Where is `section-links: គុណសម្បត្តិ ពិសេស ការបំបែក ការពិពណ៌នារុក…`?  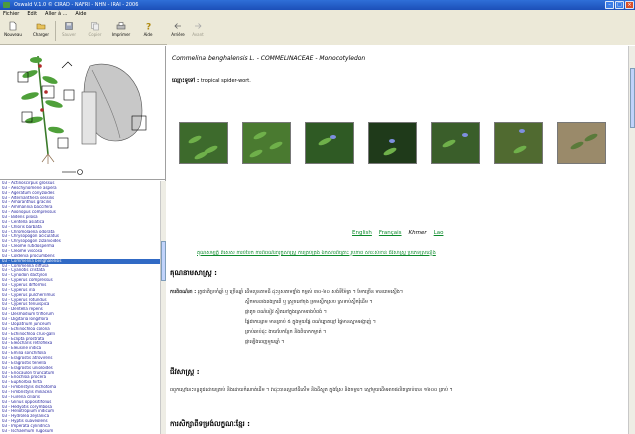
section-links: គុណសម្បត្តិ ពិសេស ការបំបែក ការពិពណ៌នារុក… is located at coordinates (407, 253).